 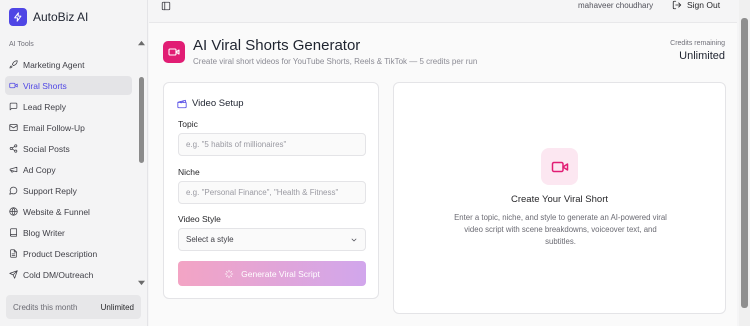 I want to click on empty-state-title: Create Your Viral Short, so click(x=559, y=199).